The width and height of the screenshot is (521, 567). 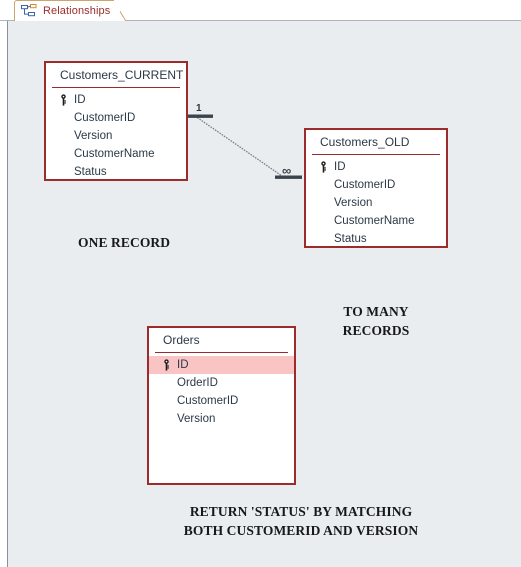 What do you see at coordinates (365, 142) in the screenshot?
I see `table-title-customers-old: Customers_OLD` at bounding box center [365, 142].